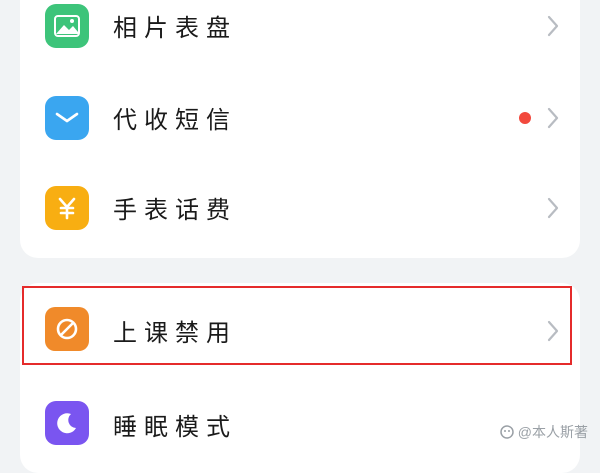 Image resolution: width=600 pixels, height=473 pixels. I want to click on settings-row-photo-watchface: 相片表盘, so click(300, 36).